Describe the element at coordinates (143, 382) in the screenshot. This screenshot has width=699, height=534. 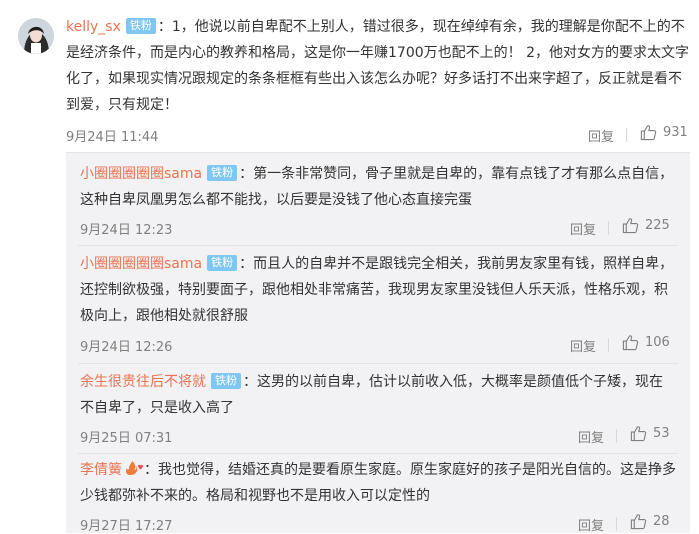
I see `reply-username: 余生很贵往后不将就` at that location.